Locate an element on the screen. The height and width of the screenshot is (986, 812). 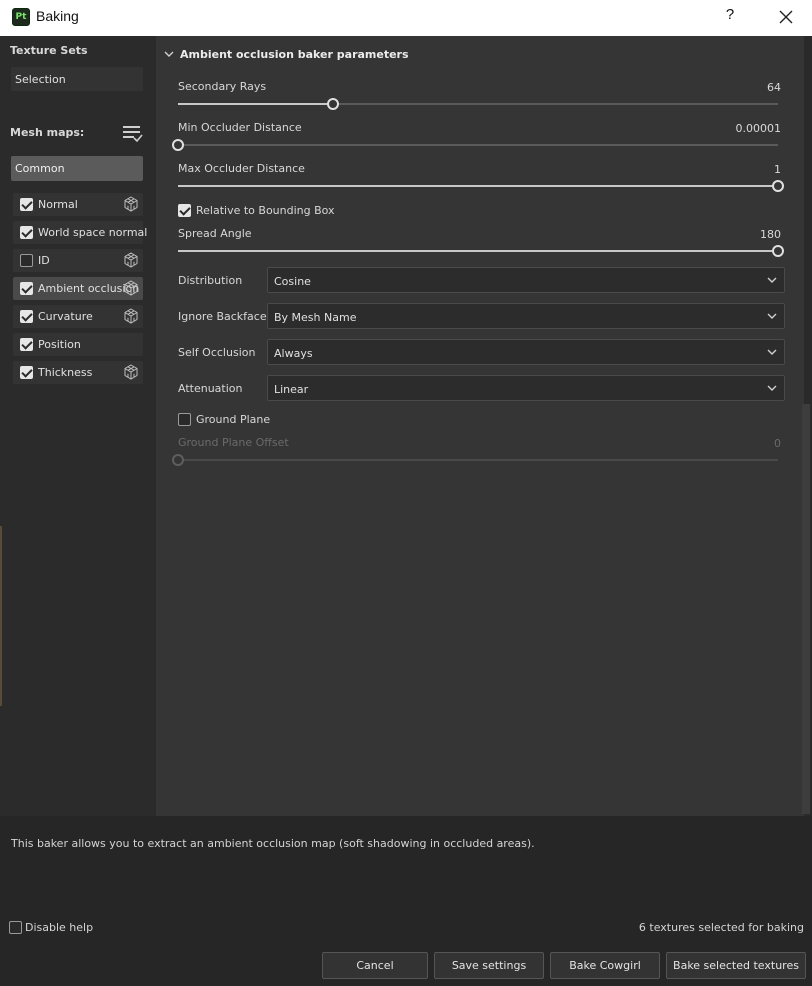
app-logo-icon: Pt is located at coordinates (21, 17).